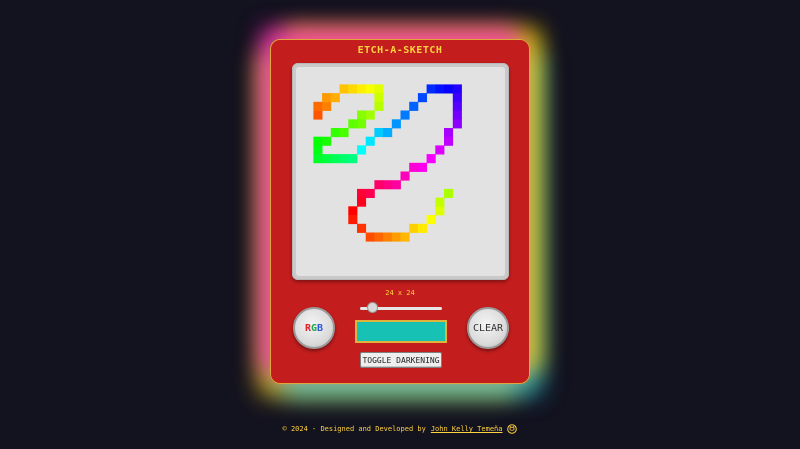 This screenshot has height=449, width=800. Describe the element at coordinates (372, 307) in the screenshot. I see `slider-thumb` at that location.